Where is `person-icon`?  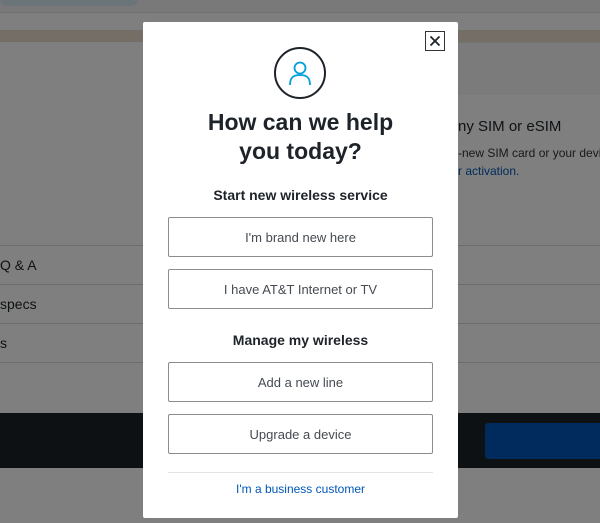
person-icon is located at coordinates (300, 73).